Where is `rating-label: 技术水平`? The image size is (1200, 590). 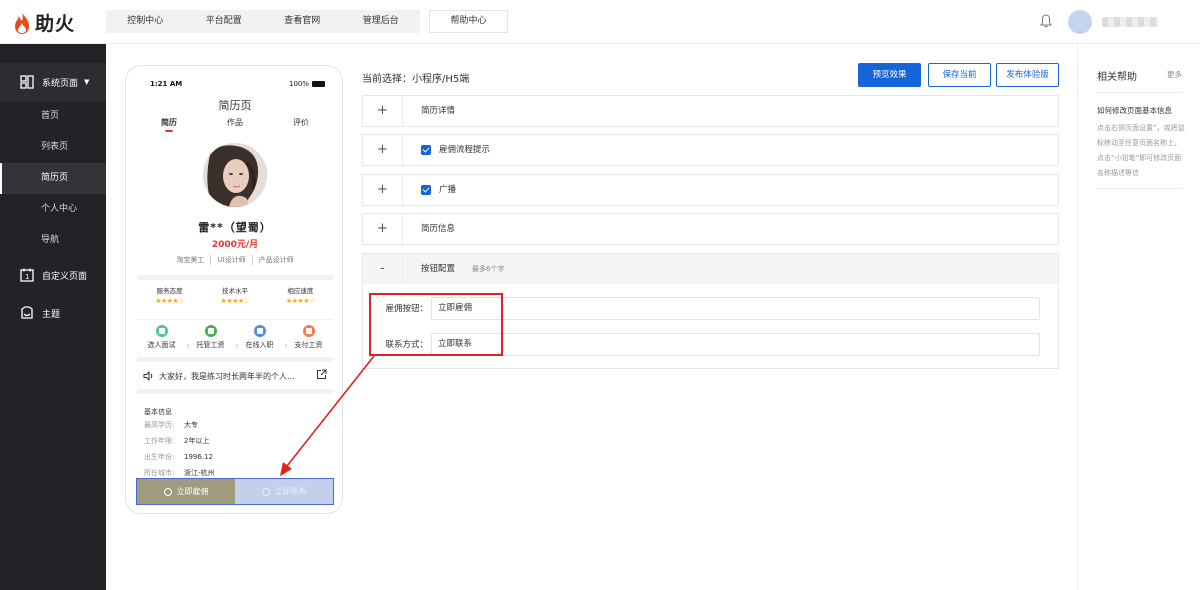
rating-label: 技术水平 is located at coordinates (234, 291).